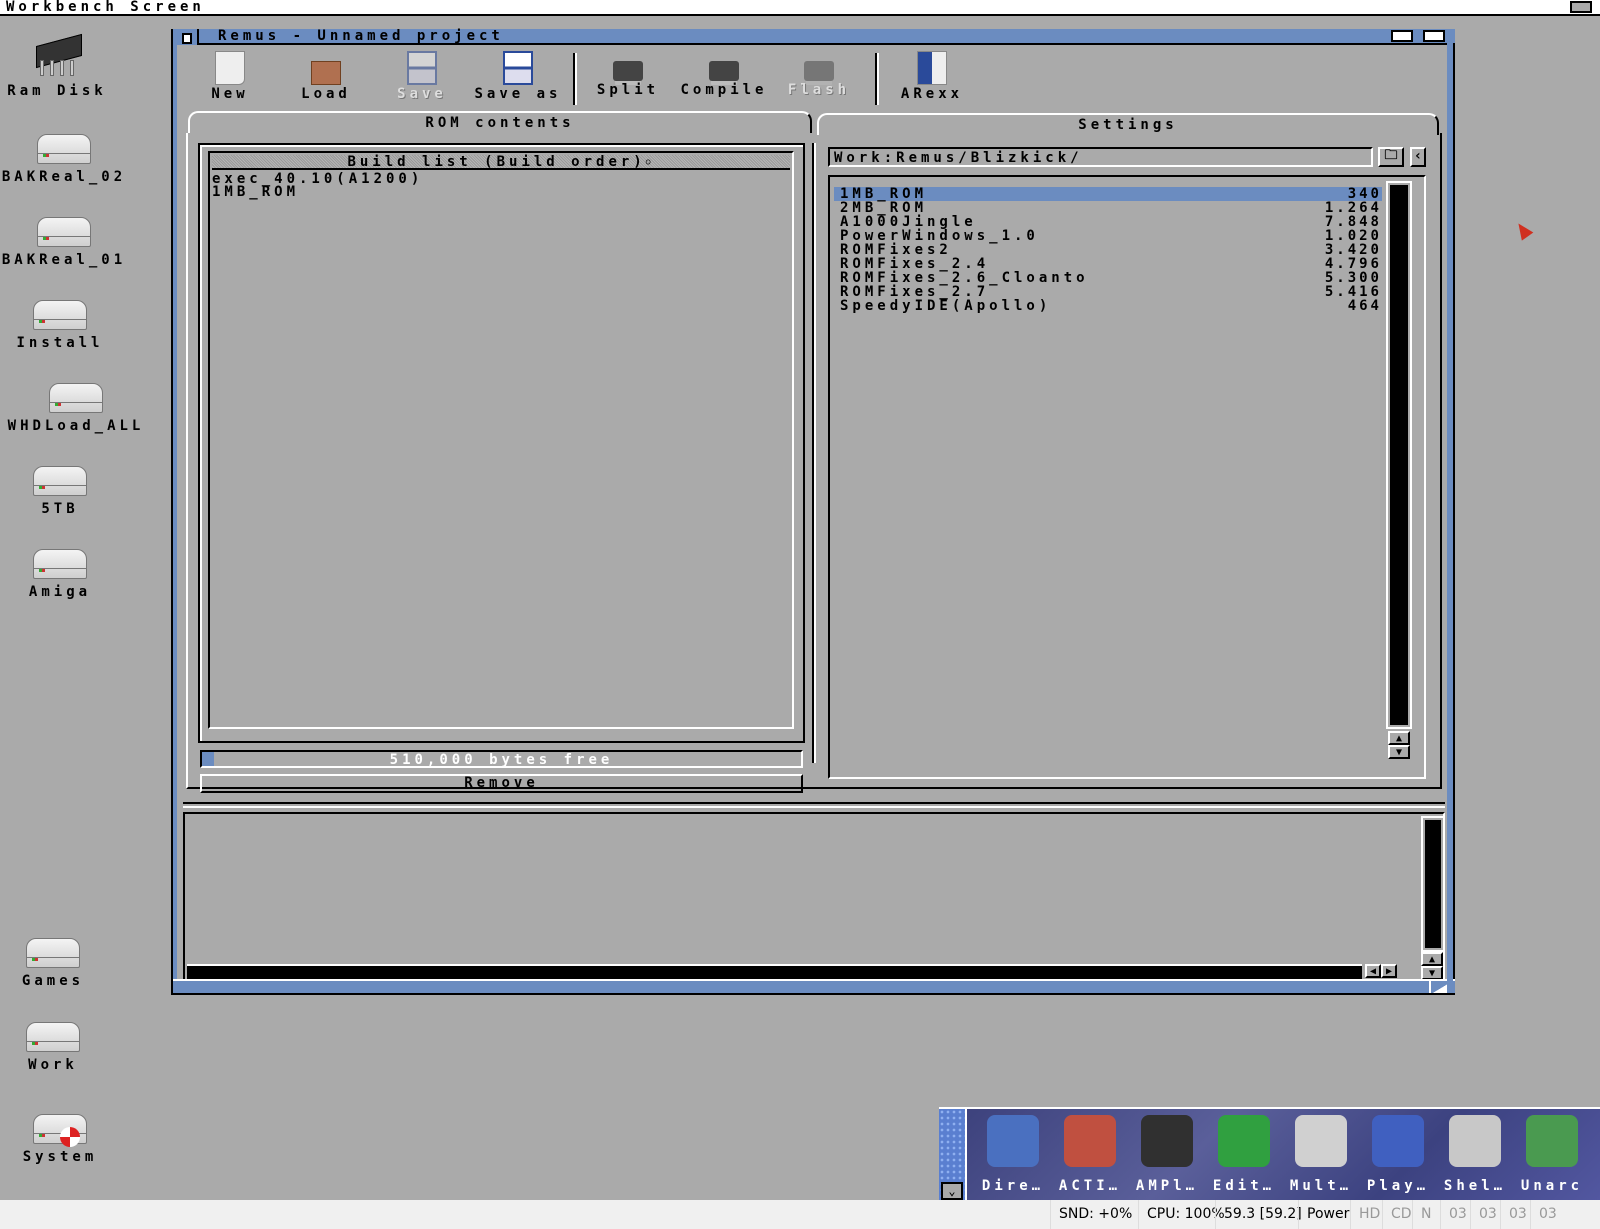 This screenshot has height=1229, width=1600. Describe the element at coordinates (1108, 278) in the screenshot. I see `file-list-item: ROMFixes_2.6_Cloanto 5.300` at that location.